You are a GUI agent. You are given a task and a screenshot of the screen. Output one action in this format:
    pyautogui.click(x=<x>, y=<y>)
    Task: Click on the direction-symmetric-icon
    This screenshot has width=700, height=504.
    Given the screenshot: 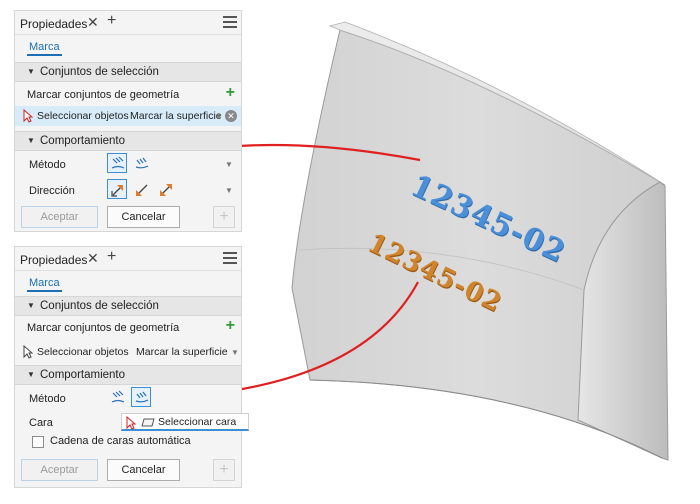 What is the action you would take?
    pyautogui.click(x=166, y=190)
    